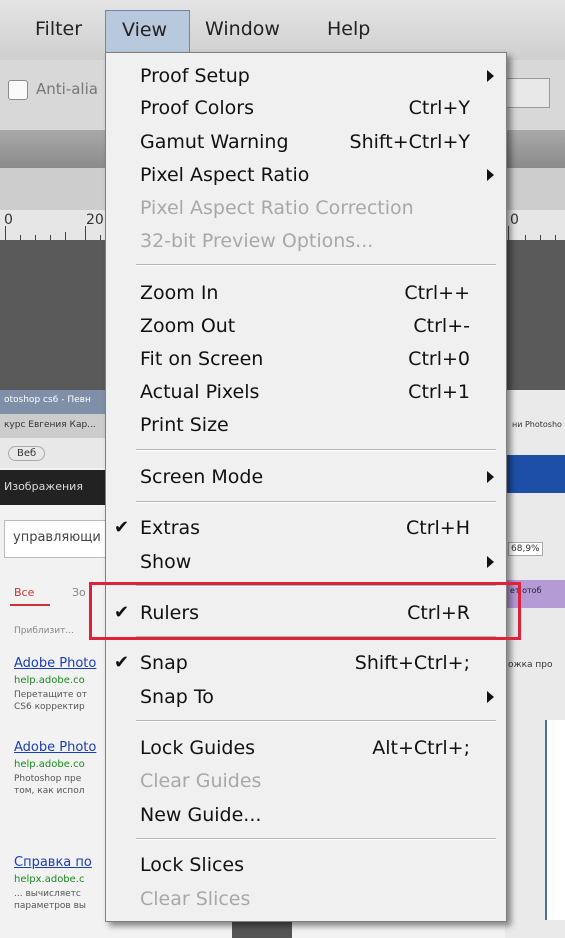 Image resolution: width=565 pixels, height=938 pixels. What do you see at coordinates (437, 528) in the screenshot?
I see `menu-item-shortcut: Ctrl+H` at bounding box center [437, 528].